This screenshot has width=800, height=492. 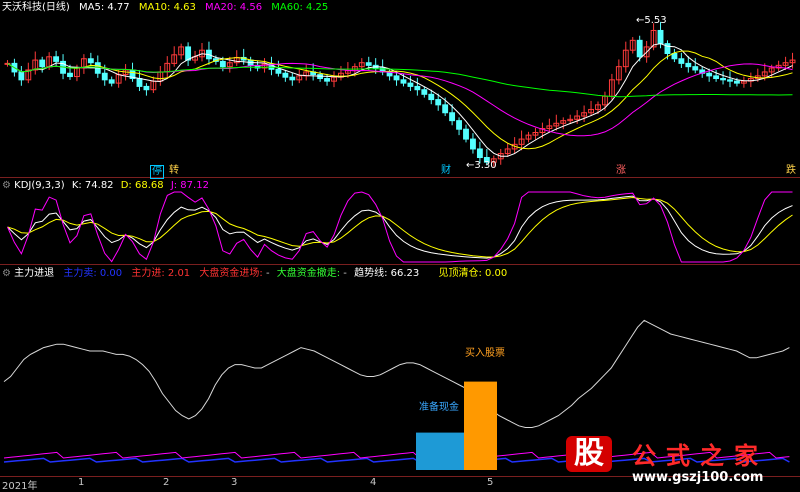 What do you see at coordinates (373, 482) in the screenshot?
I see `xaxis-m4: 4` at bounding box center [373, 482].